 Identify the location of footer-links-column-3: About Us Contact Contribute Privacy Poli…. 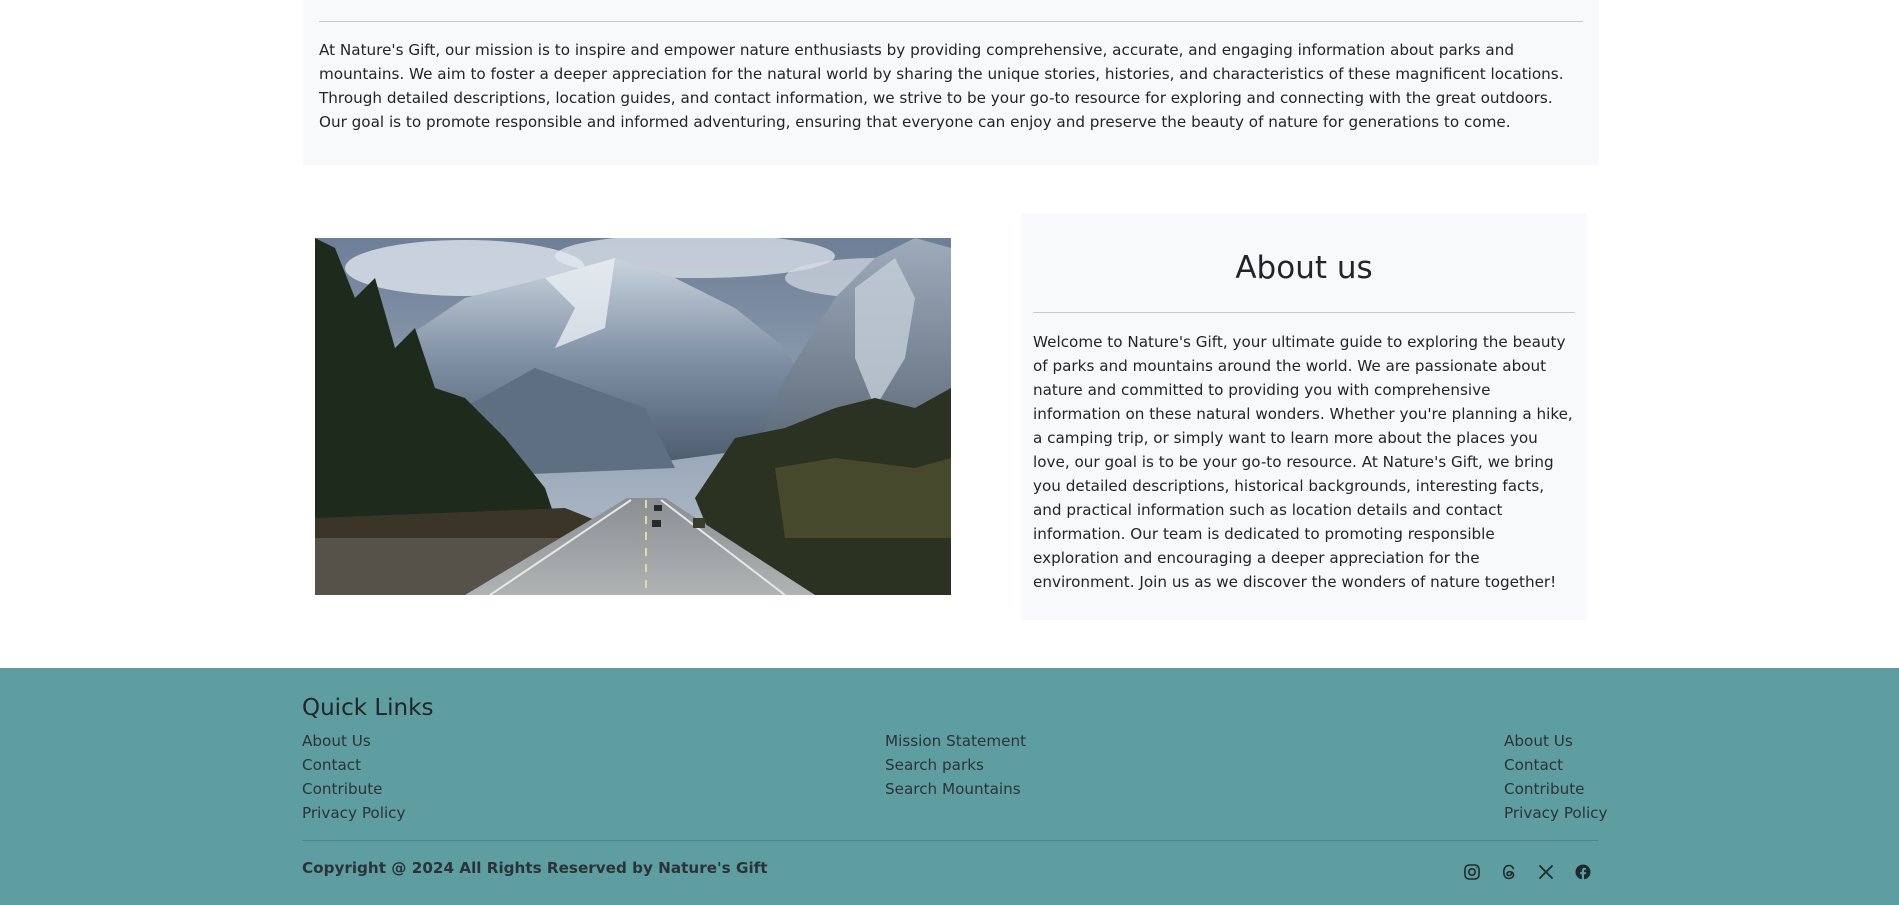
(1556, 777).